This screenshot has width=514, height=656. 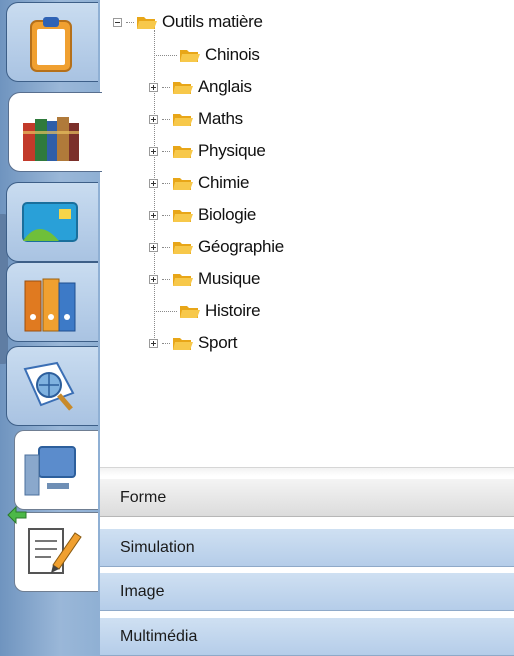 What do you see at coordinates (224, 182) in the screenshot?
I see `tree-item-label: Chimie` at bounding box center [224, 182].